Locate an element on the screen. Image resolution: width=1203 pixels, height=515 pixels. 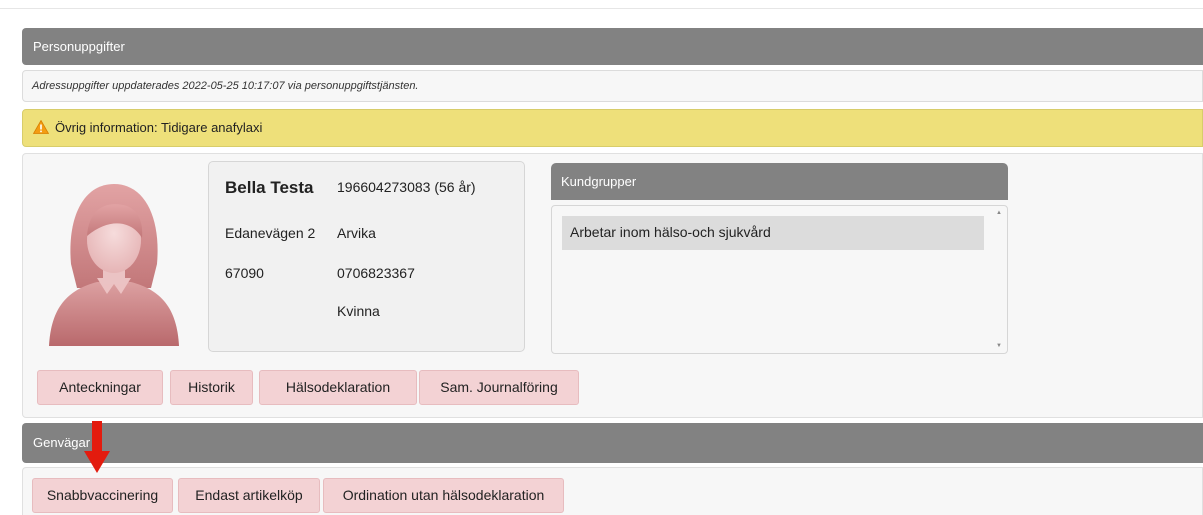
scroll-up-icon: ▲ is located at coordinates (999, 213).